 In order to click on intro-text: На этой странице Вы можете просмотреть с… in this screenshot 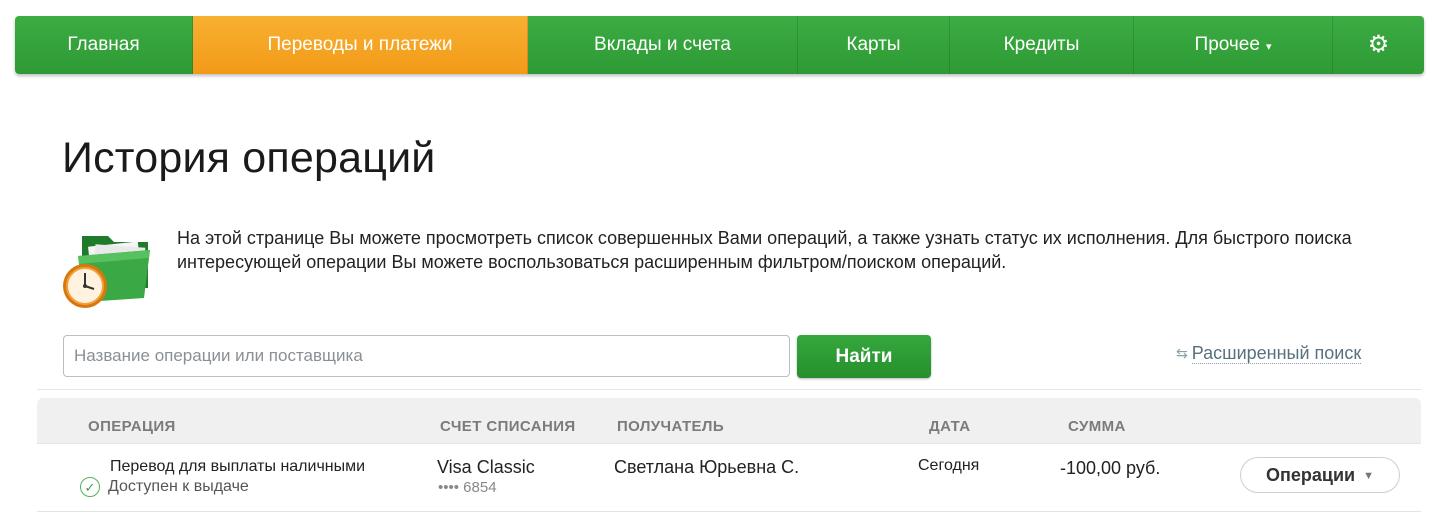, I will do `click(764, 250)`.